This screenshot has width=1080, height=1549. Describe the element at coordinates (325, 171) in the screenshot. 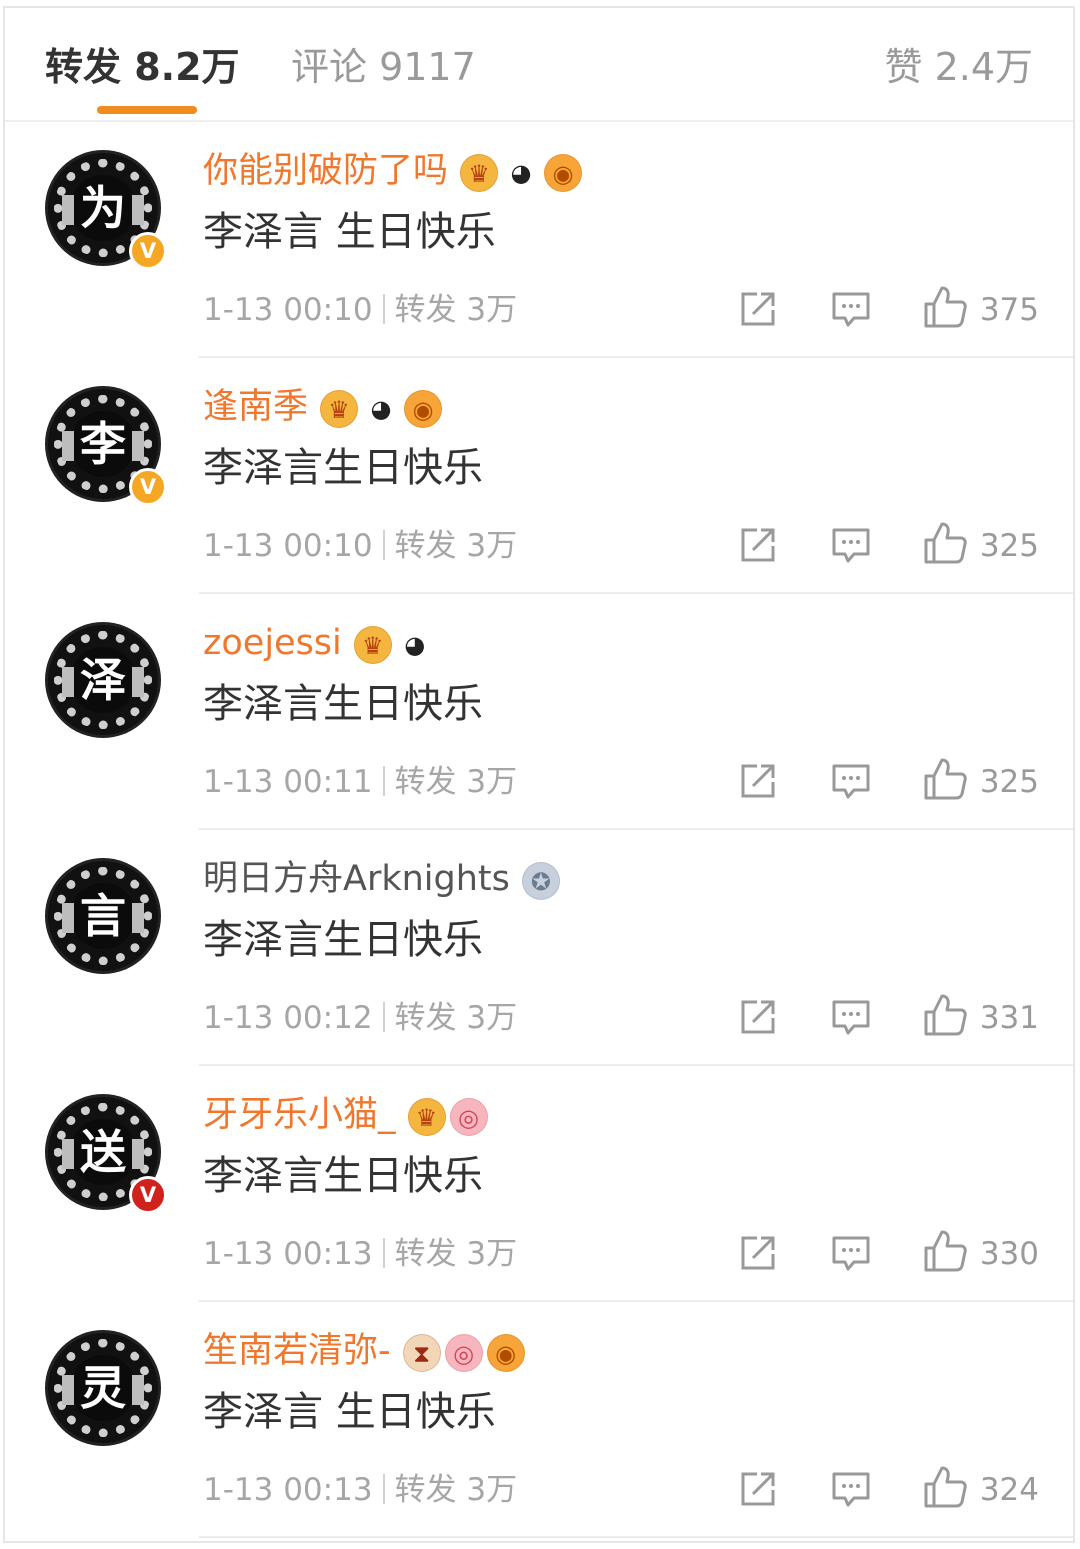

I see `username-text: 你能别破防了吗` at that location.